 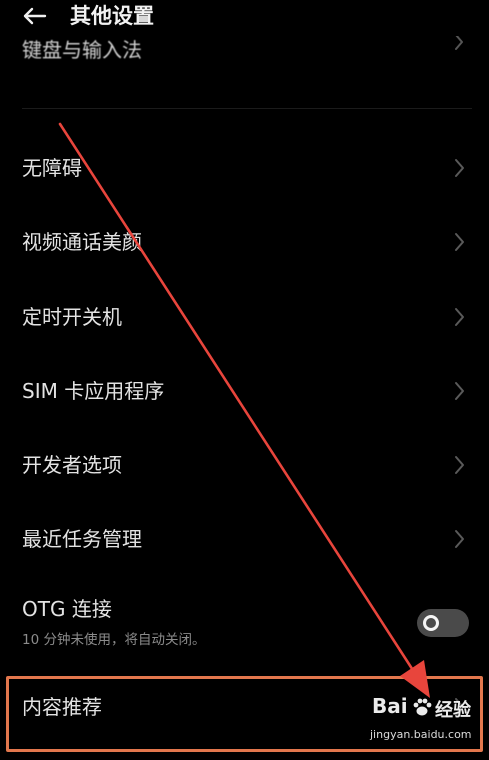 What do you see at coordinates (82, 242) in the screenshot?
I see `list-item-label: 视频通话美颜` at bounding box center [82, 242].